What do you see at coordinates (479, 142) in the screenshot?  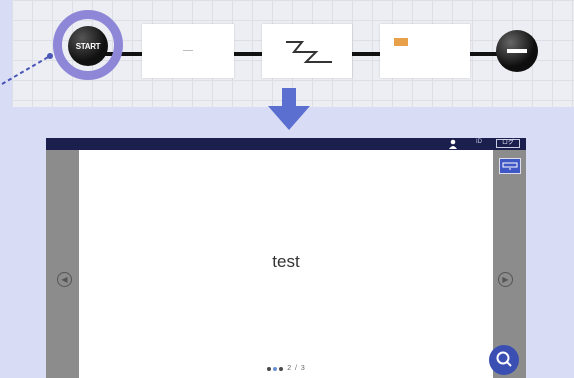 I see `user-id-text: ID` at bounding box center [479, 142].